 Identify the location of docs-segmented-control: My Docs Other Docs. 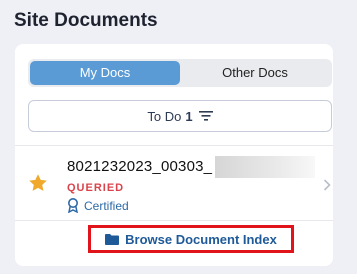
(180, 73).